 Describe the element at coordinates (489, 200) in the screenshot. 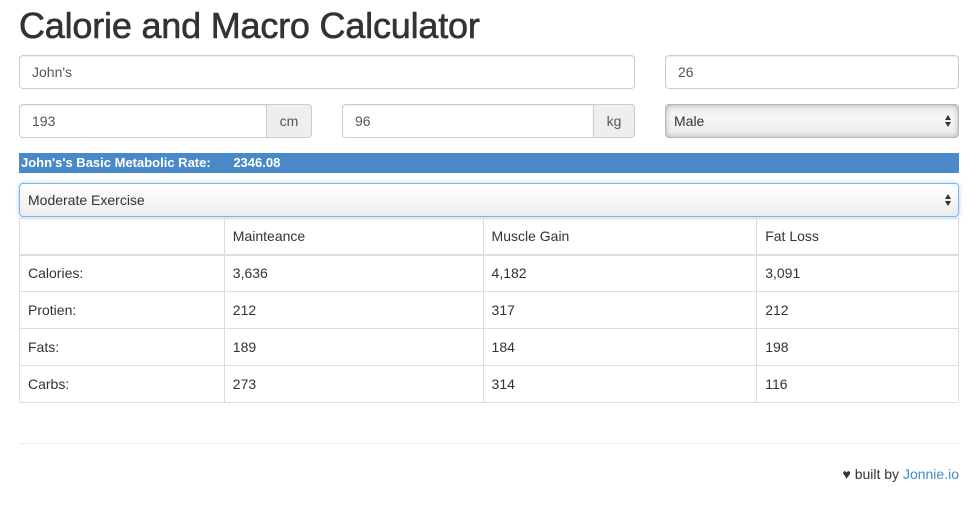

I see `activity-level-select: Moderate Exercise` at that location.